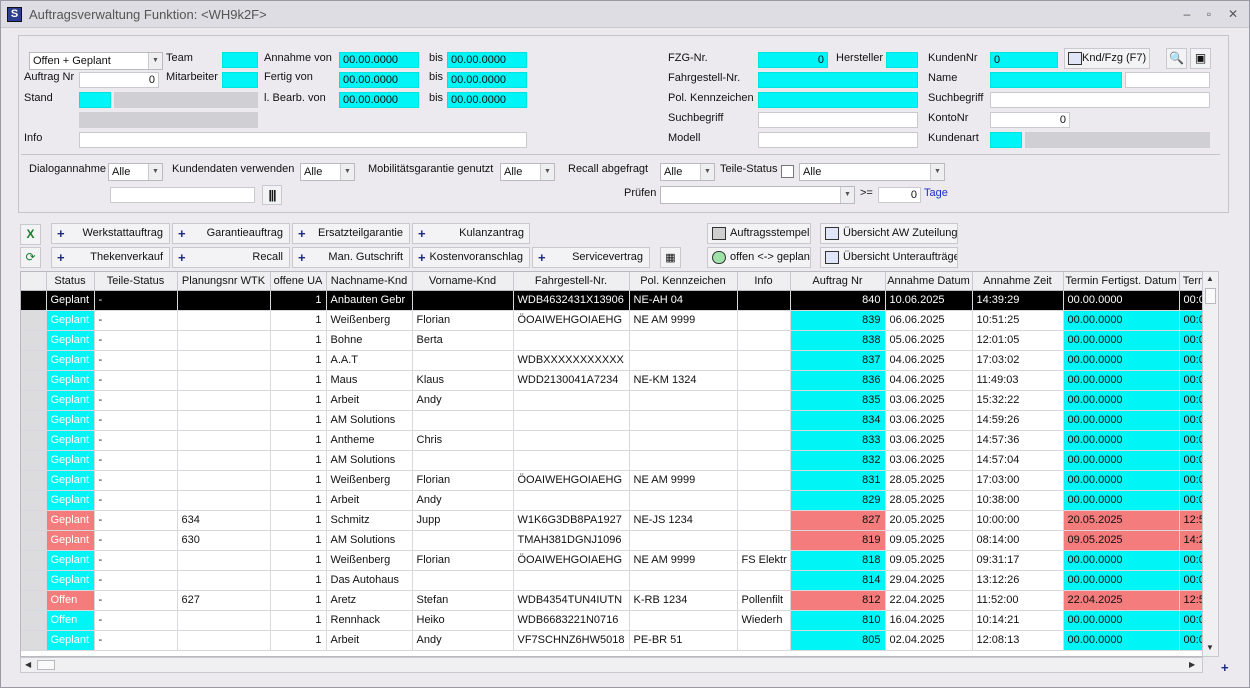 This screenshot has height=688, width=1250. Describe the element at coordinates (136, 281) in the screenshot. I see `column-header: Teile-Status` at that location.